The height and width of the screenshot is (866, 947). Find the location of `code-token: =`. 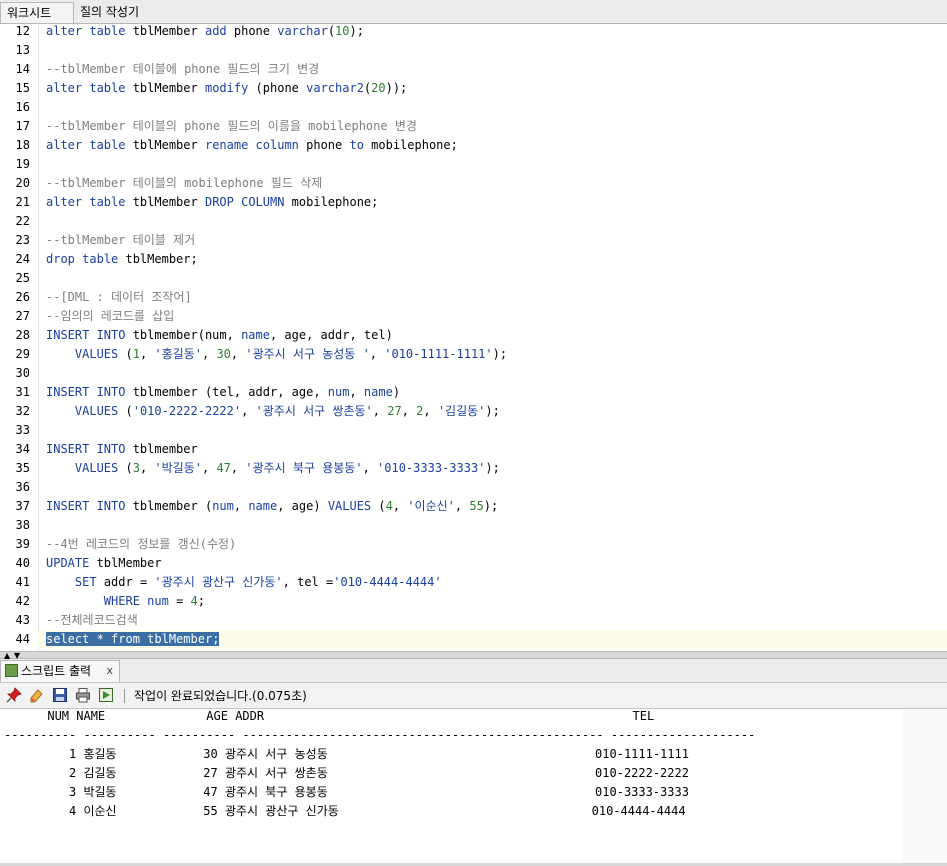

code-token: = is located at coordinates (179, 601).